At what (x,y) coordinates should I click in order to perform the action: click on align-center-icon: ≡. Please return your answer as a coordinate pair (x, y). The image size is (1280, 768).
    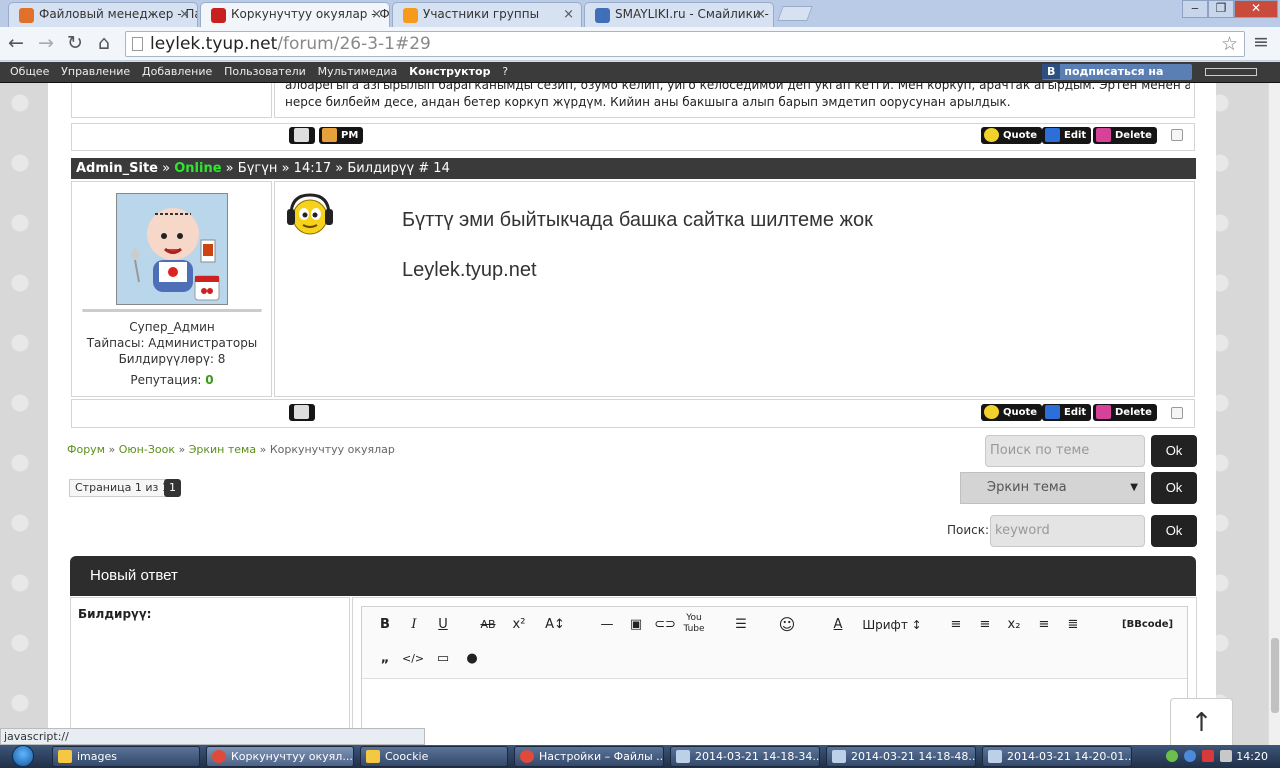
    Looking at the image, I should click on (985, 625).